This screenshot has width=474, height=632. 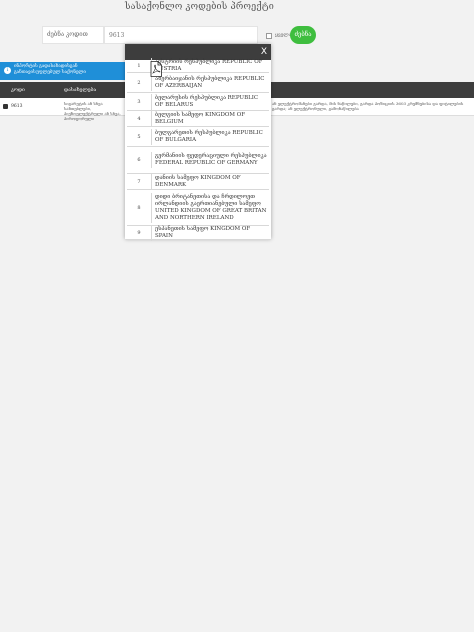 I want to click on info-icon: i, so click(x=7, y=70).